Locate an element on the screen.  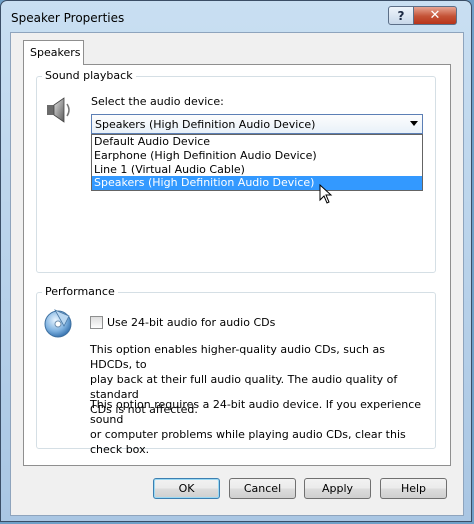
cancel-button: Cancel is located at coordinates (262, 488).